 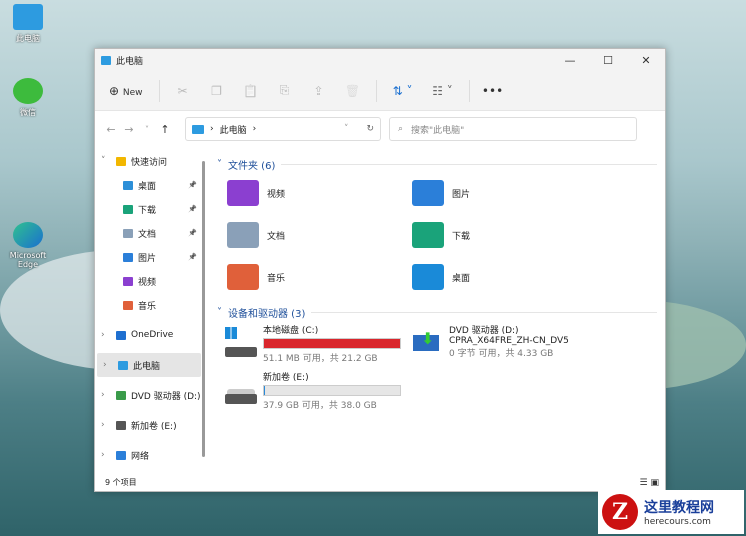 What do you see at coordinates (370, 129) in the screenshot?
I see `refresh-button: ↻` at bounding box center [370, 129].